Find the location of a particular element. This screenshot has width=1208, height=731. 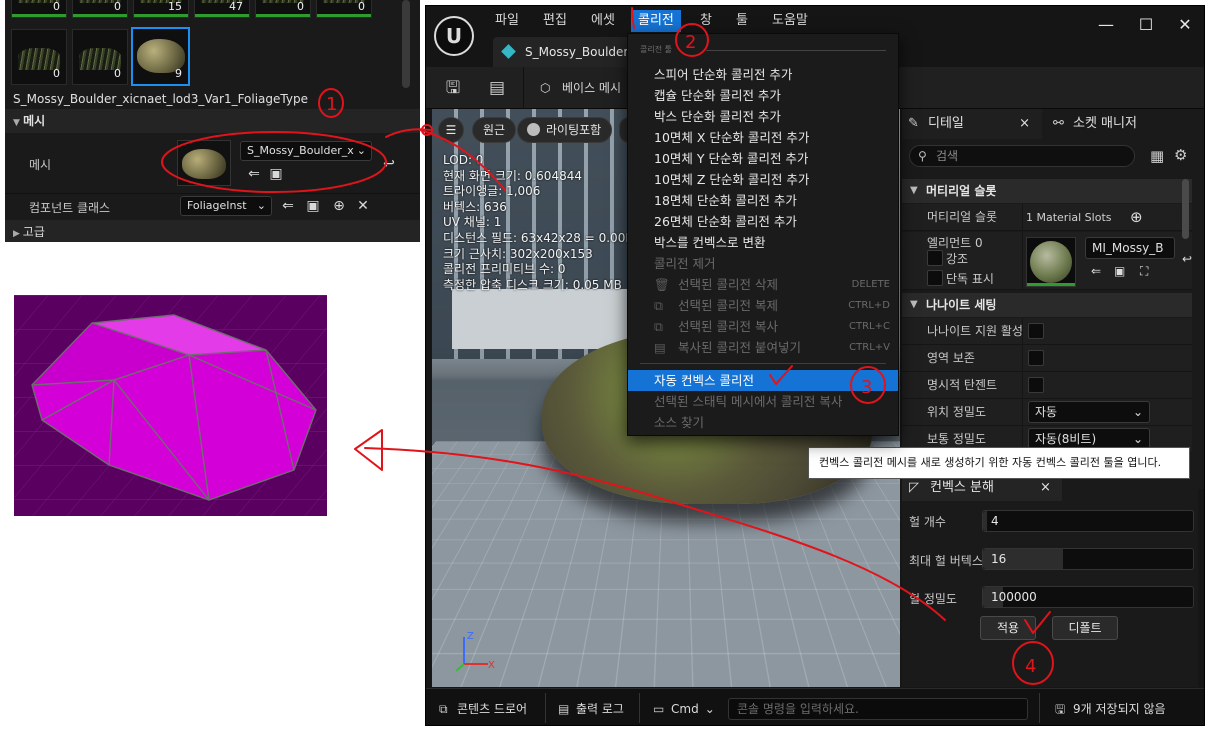

foliage-thumb: 15 is located at coordinates (161, 9).